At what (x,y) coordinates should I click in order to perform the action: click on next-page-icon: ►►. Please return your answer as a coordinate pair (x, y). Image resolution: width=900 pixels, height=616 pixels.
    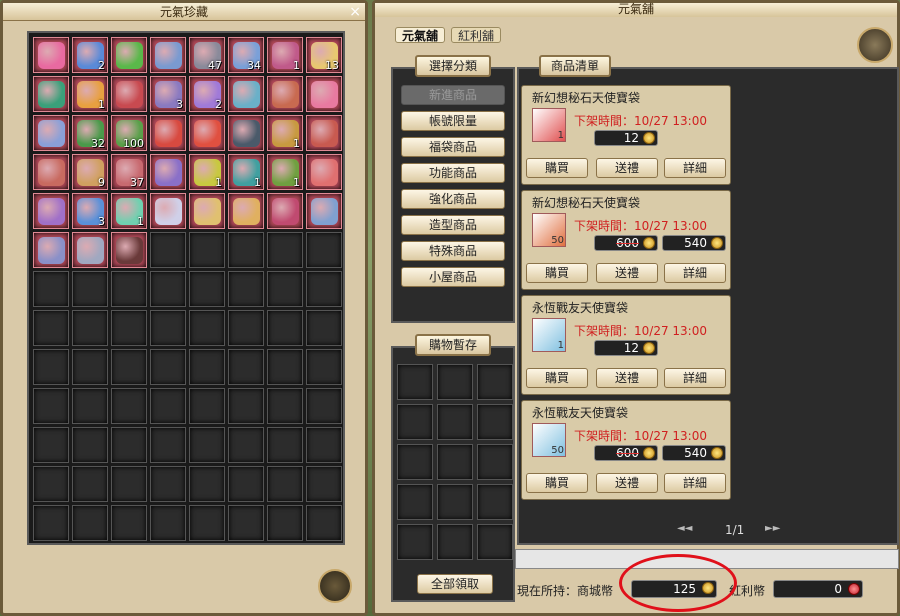
    Looking at the image, I should click on (772, 528).